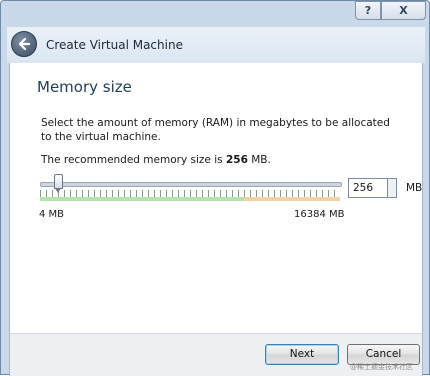  I want to click on back-button, so click(24, 44).